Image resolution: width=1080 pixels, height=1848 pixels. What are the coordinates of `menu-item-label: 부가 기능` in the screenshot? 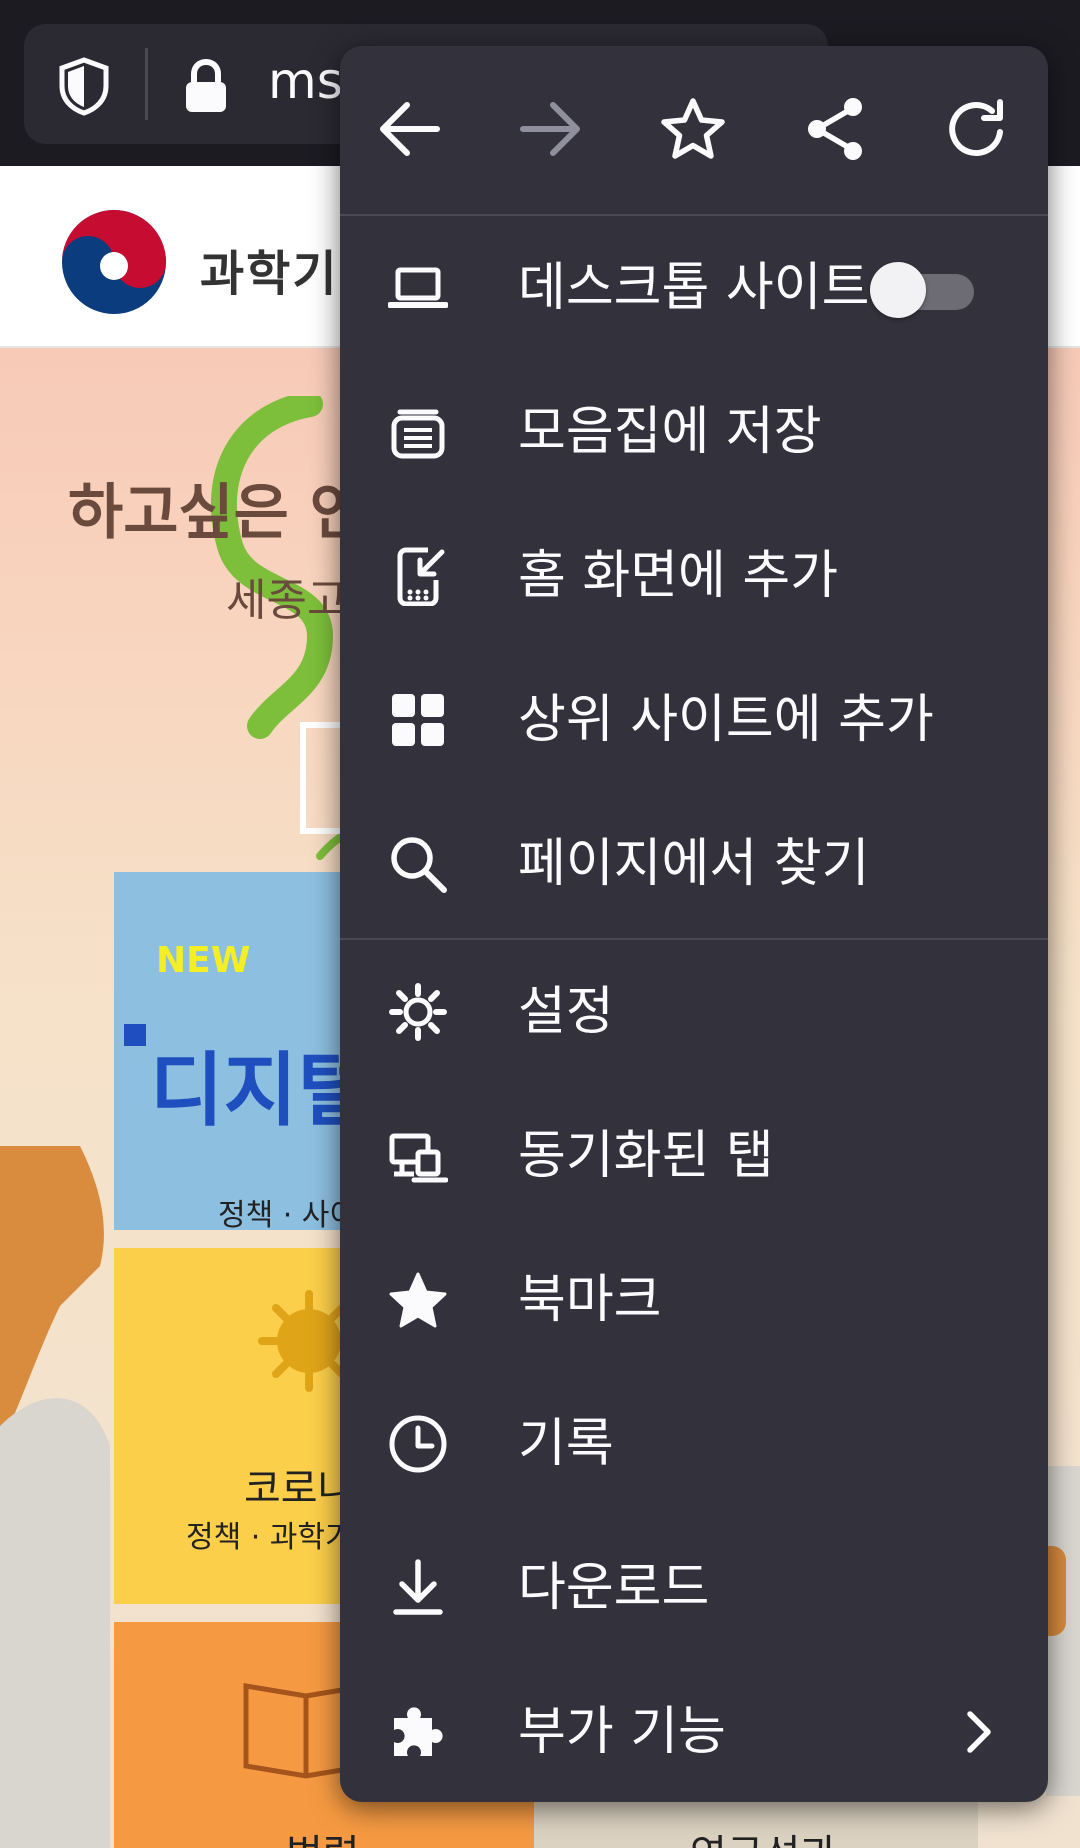 It's located at (622, 1732).